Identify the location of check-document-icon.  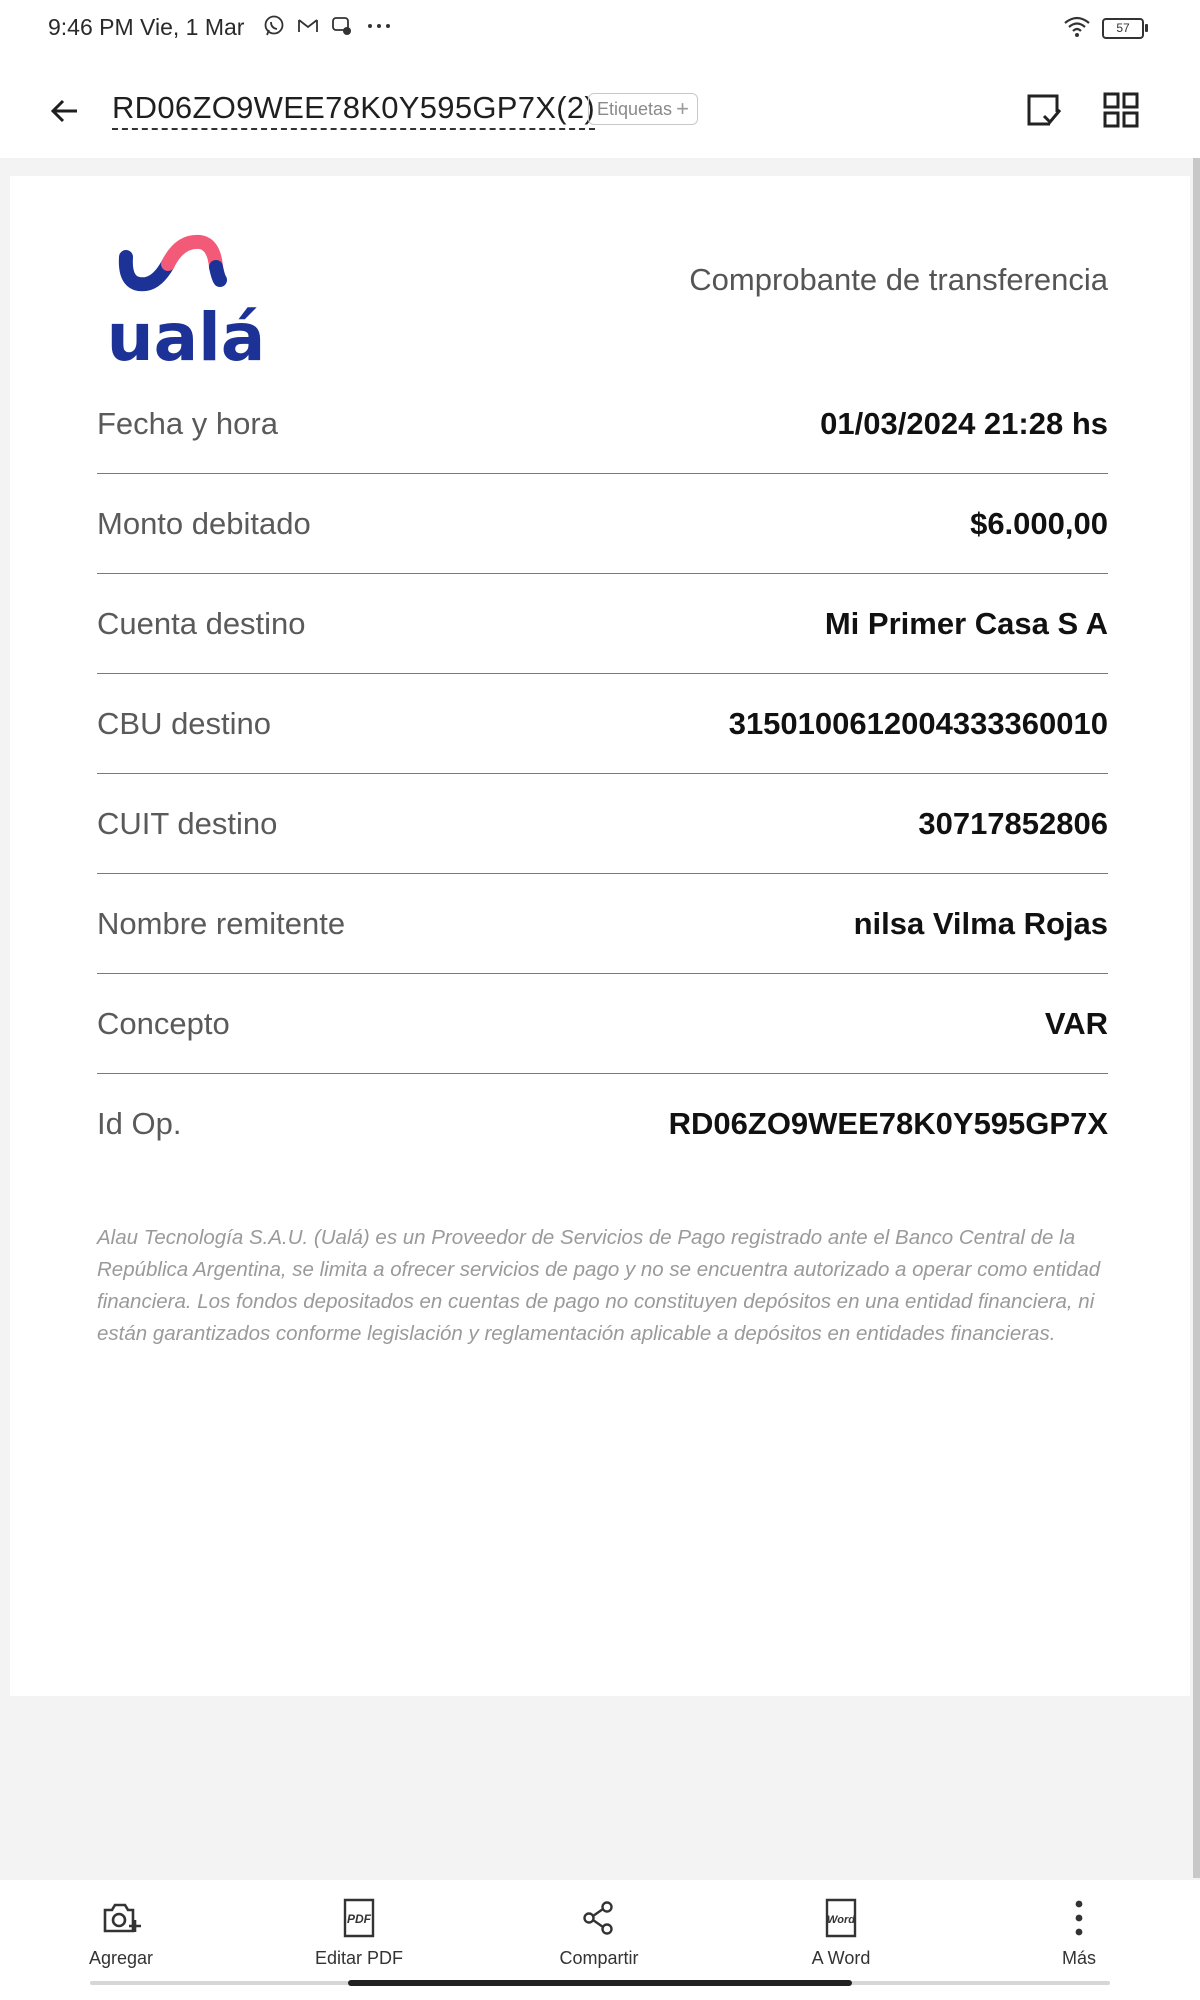
(1044, 110).